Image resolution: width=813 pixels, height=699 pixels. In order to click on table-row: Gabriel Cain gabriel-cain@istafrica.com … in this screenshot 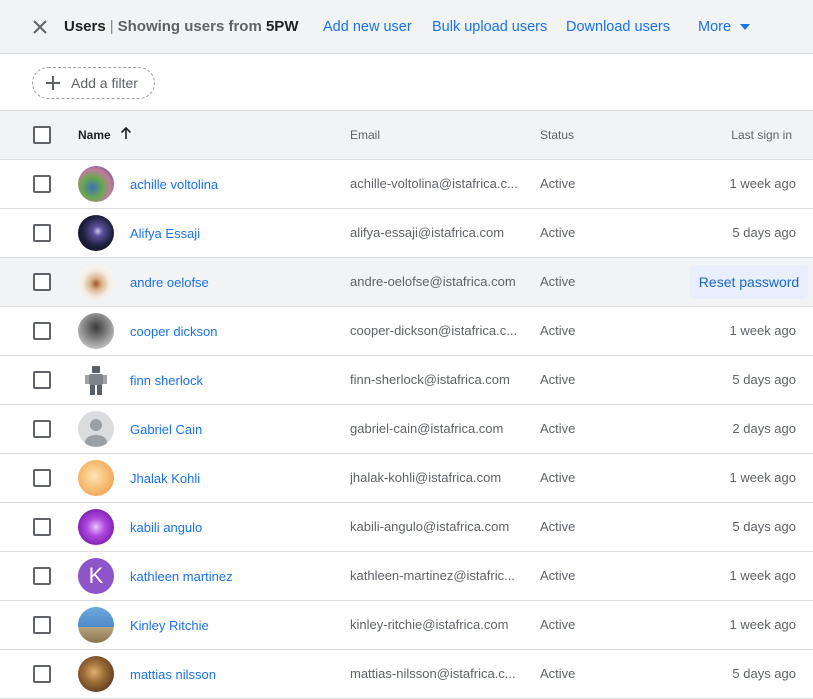, I will do `click(406, 429)`.